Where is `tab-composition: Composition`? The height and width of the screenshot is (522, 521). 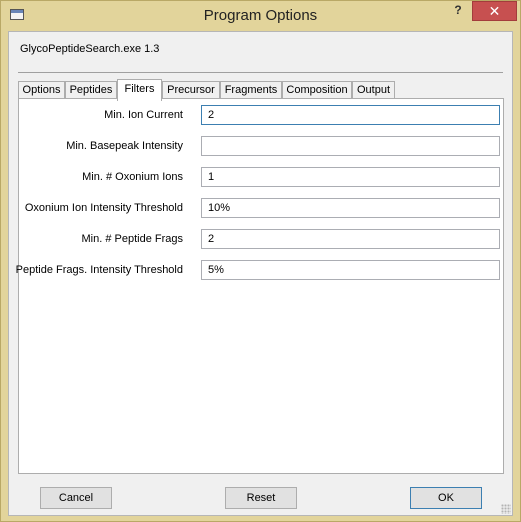
tab-composition: Composition is located at coordinates (317, 90).